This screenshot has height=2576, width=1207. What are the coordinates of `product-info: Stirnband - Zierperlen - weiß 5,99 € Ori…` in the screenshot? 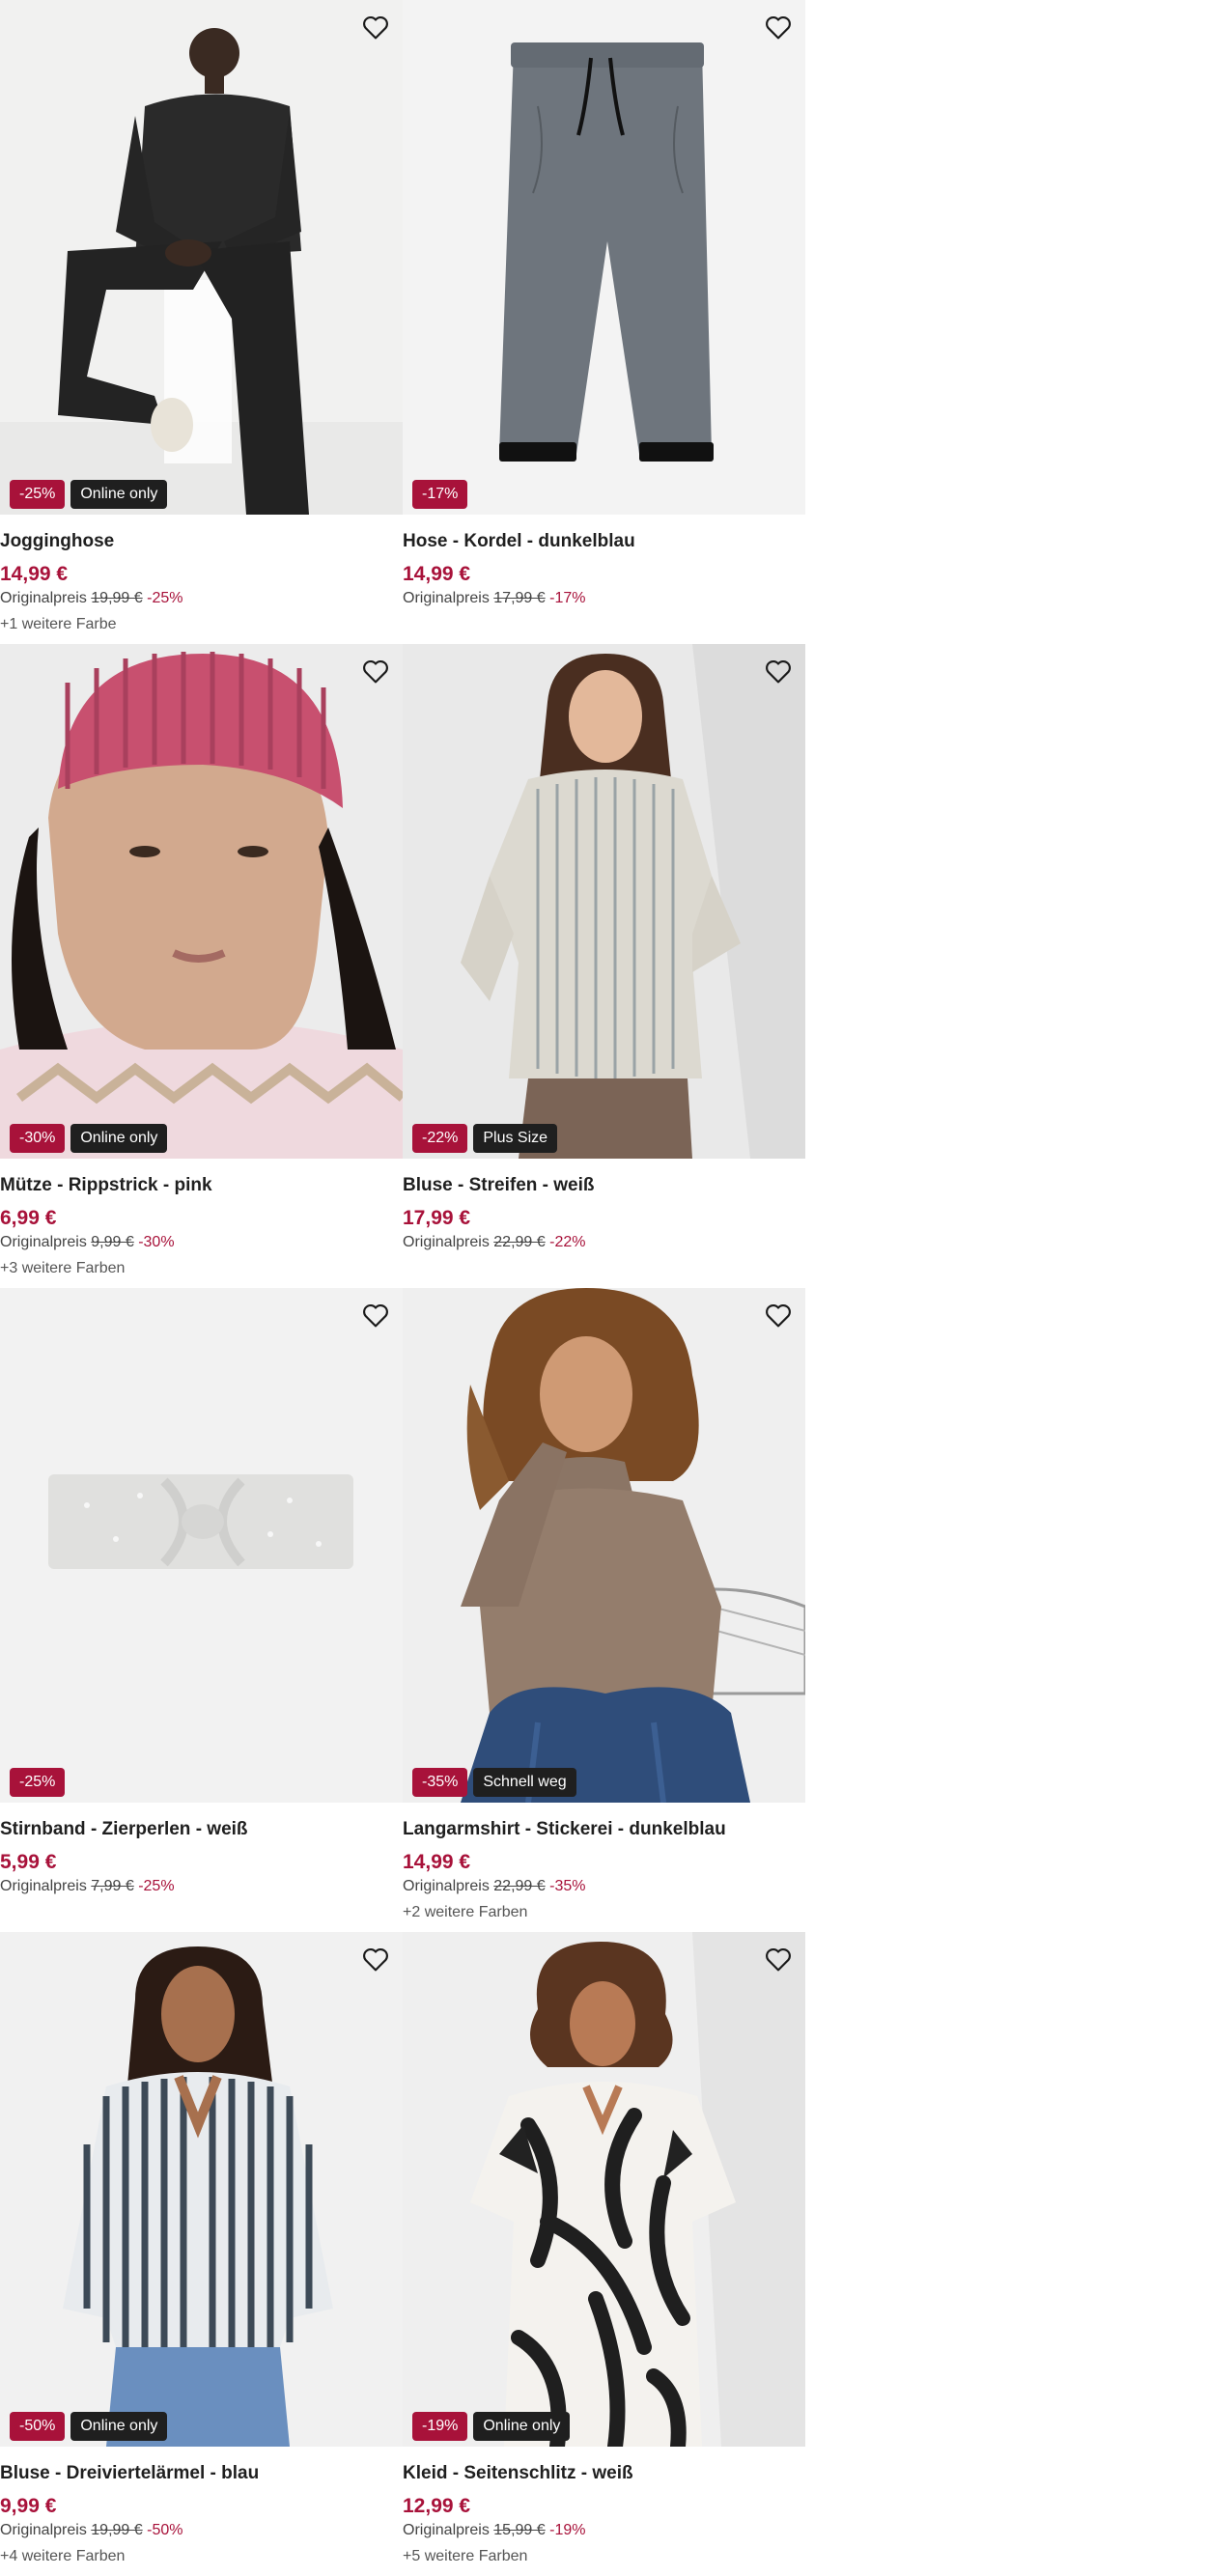 It's located at (202, 1850).